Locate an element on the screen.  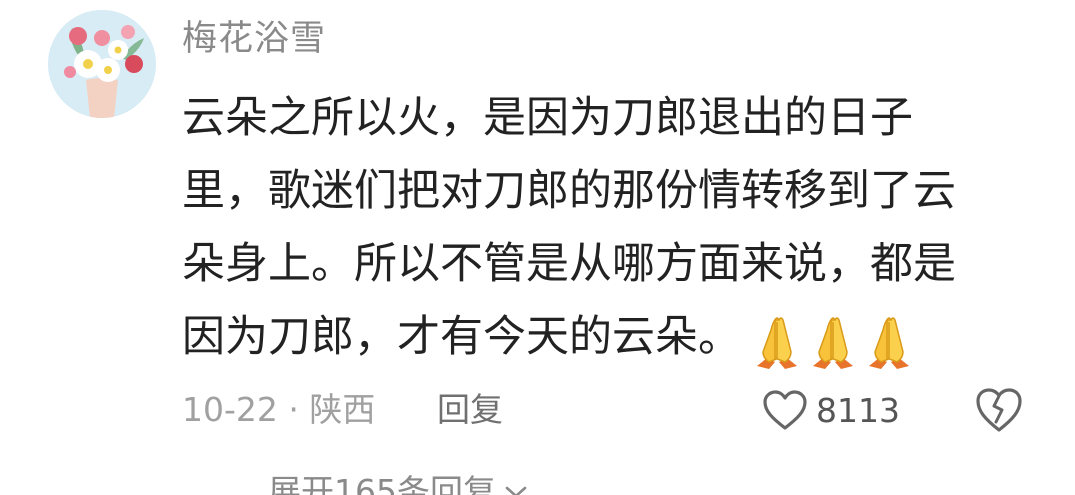
avatar is located at coordinates (102, 64).